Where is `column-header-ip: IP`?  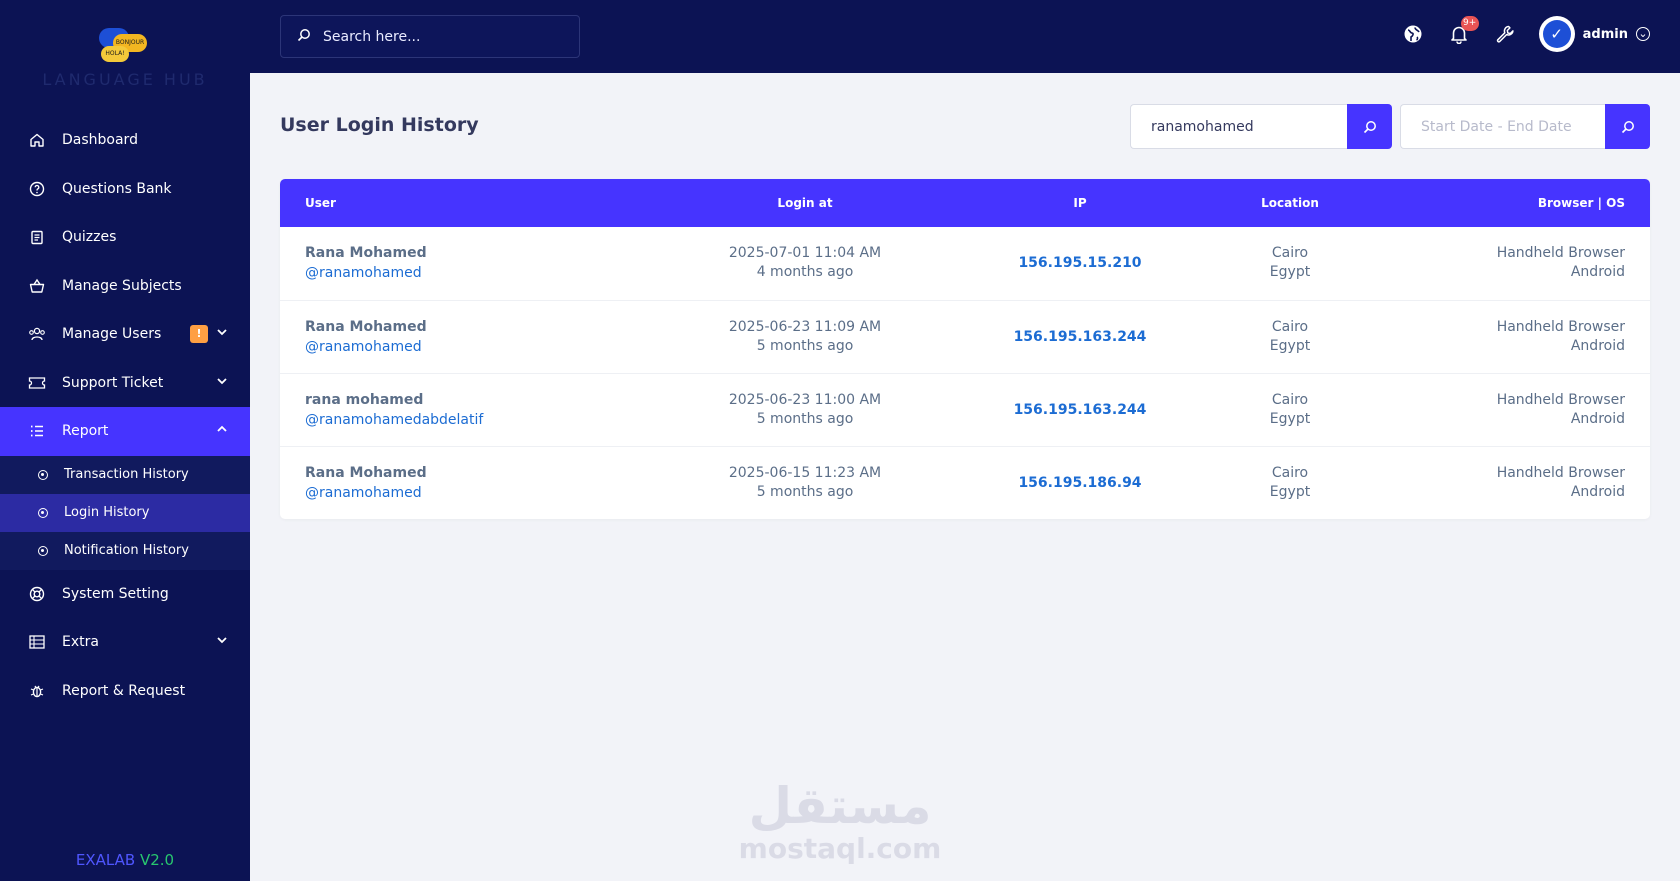 column-header-ip: IP is located at coordinates (1080, 203).